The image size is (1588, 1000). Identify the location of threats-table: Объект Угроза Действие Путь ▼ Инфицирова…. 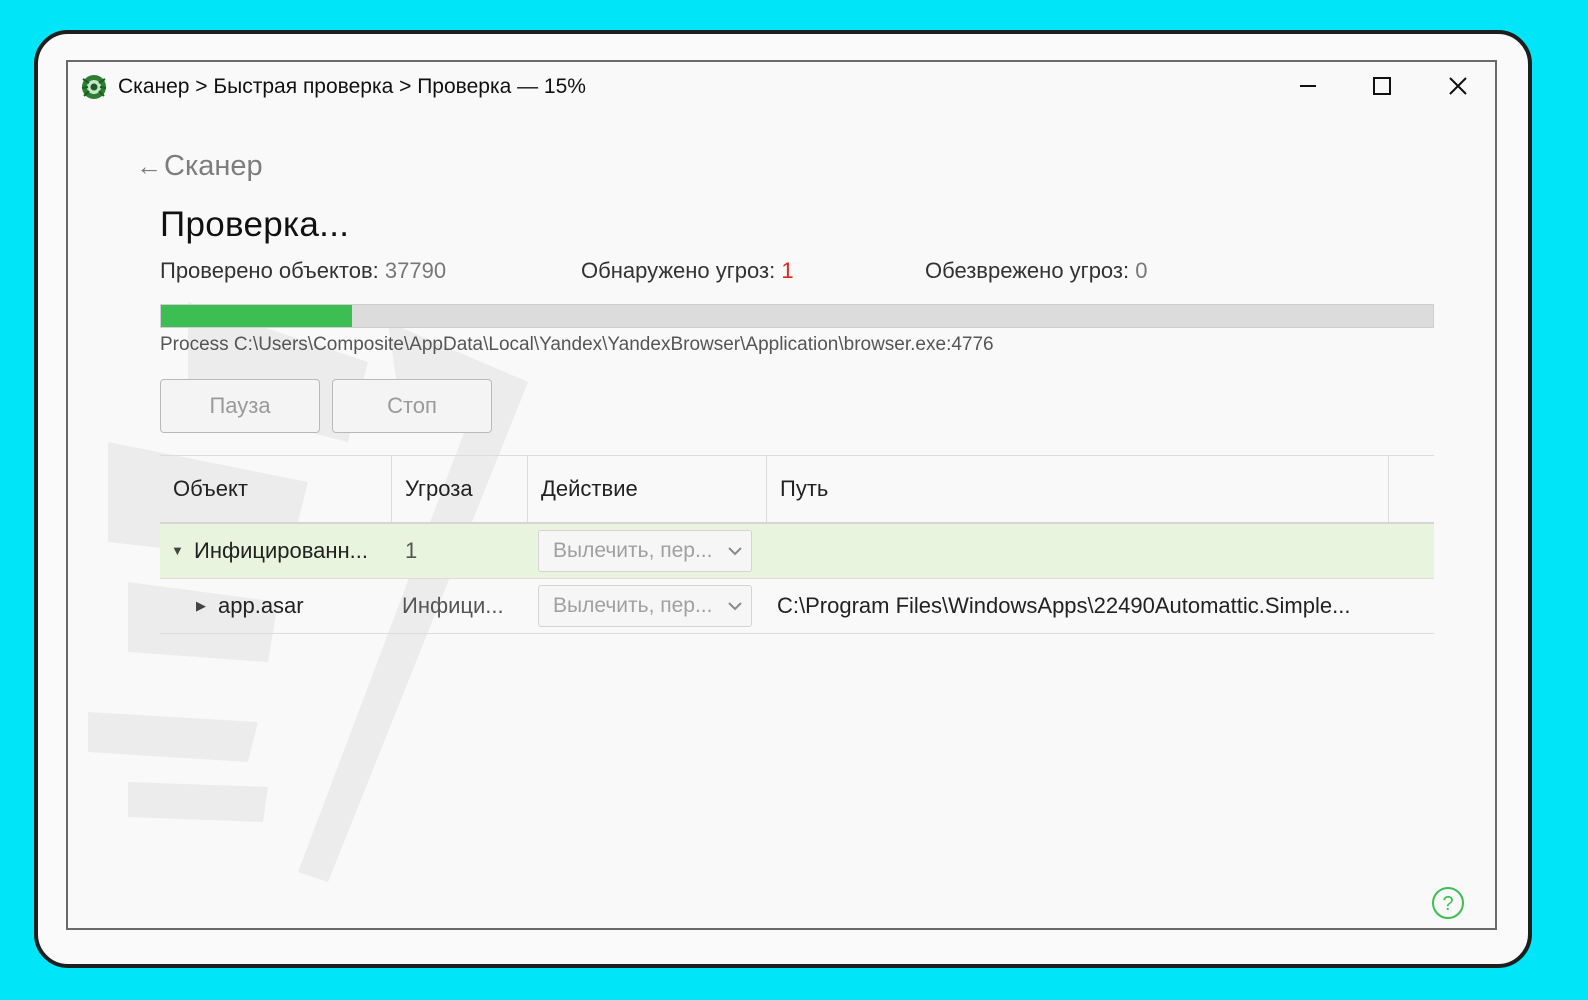
(797, 544).